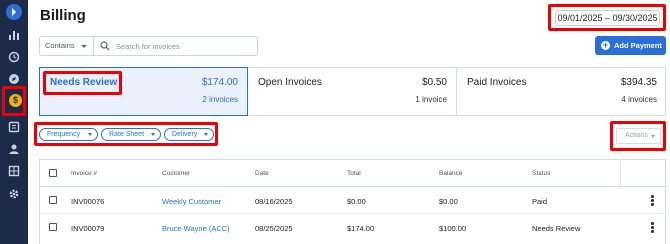 The image size is (670, 244). I want to click on filter-delivery: Delivery, so click(189, 134).